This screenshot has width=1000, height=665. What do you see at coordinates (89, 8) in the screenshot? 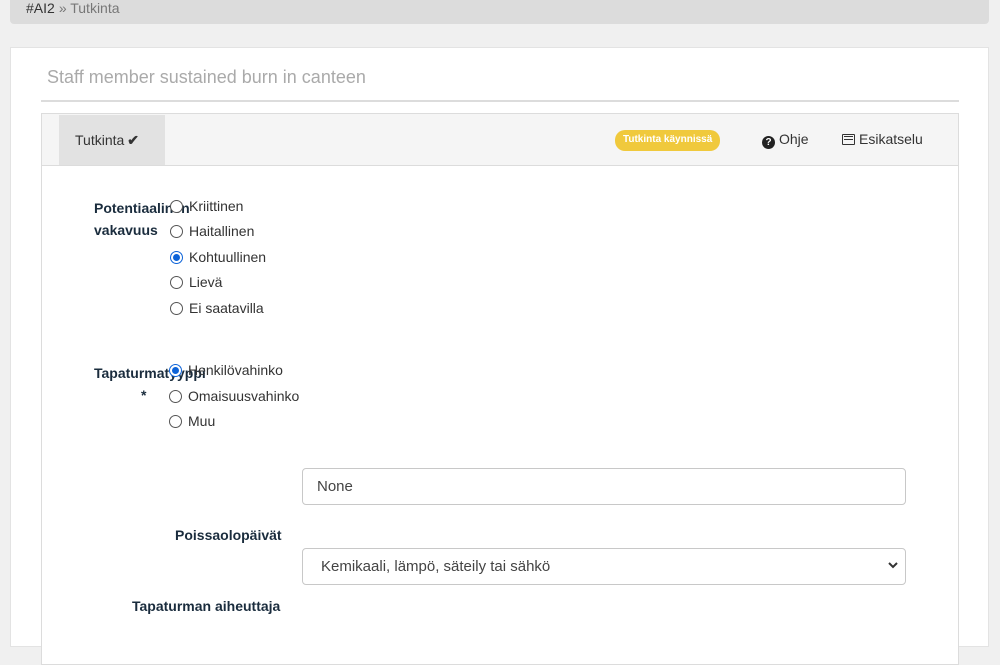
I see `breadcrumb-current: » Tutkinta` at bounding box center [89, 8].